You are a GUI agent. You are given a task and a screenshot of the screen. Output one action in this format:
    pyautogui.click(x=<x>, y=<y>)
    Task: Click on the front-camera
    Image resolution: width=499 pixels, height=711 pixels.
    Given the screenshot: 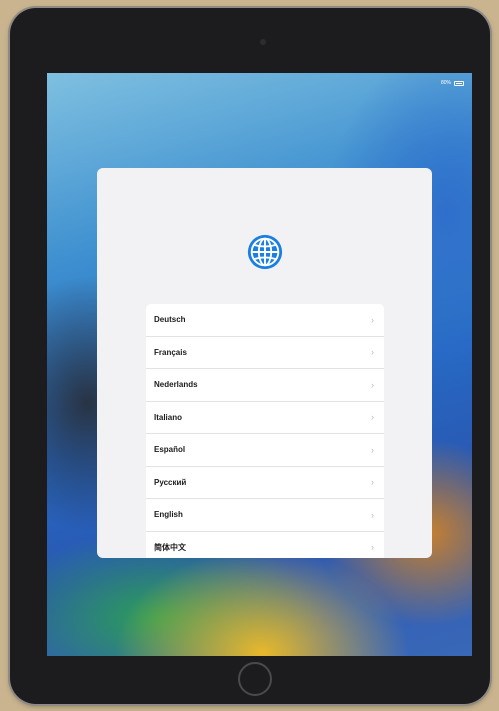 What is the action you would take?
    pyautogui.click(x=263, y=42)
    